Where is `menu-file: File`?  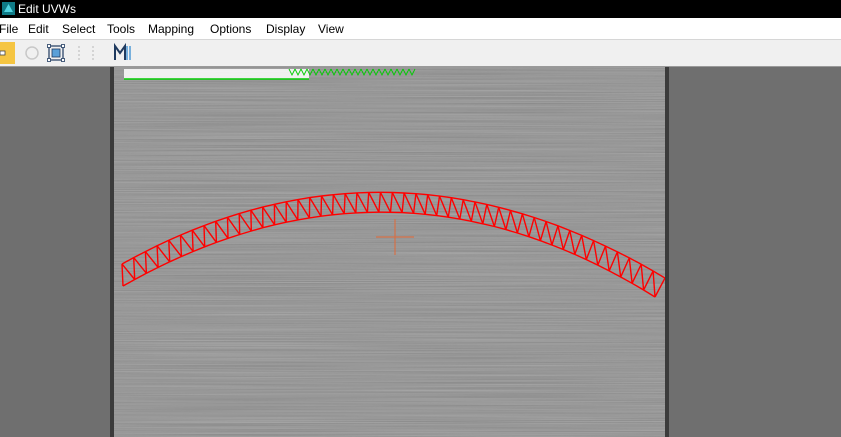
menu-file: File is located at coordinates (9, 29).